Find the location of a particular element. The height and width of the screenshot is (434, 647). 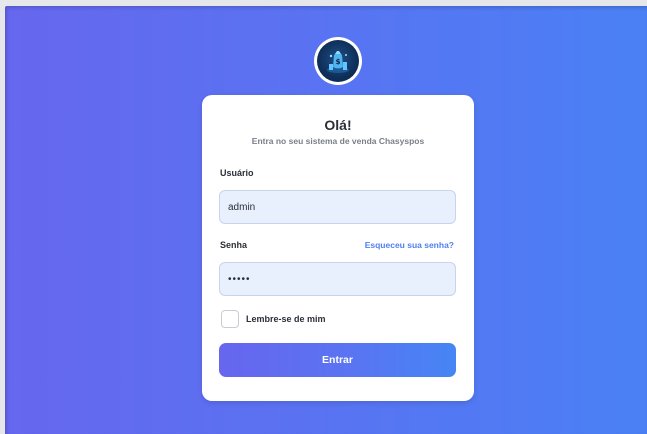

money-bag-logo-icon: $ is located at coordinates (338, 61).